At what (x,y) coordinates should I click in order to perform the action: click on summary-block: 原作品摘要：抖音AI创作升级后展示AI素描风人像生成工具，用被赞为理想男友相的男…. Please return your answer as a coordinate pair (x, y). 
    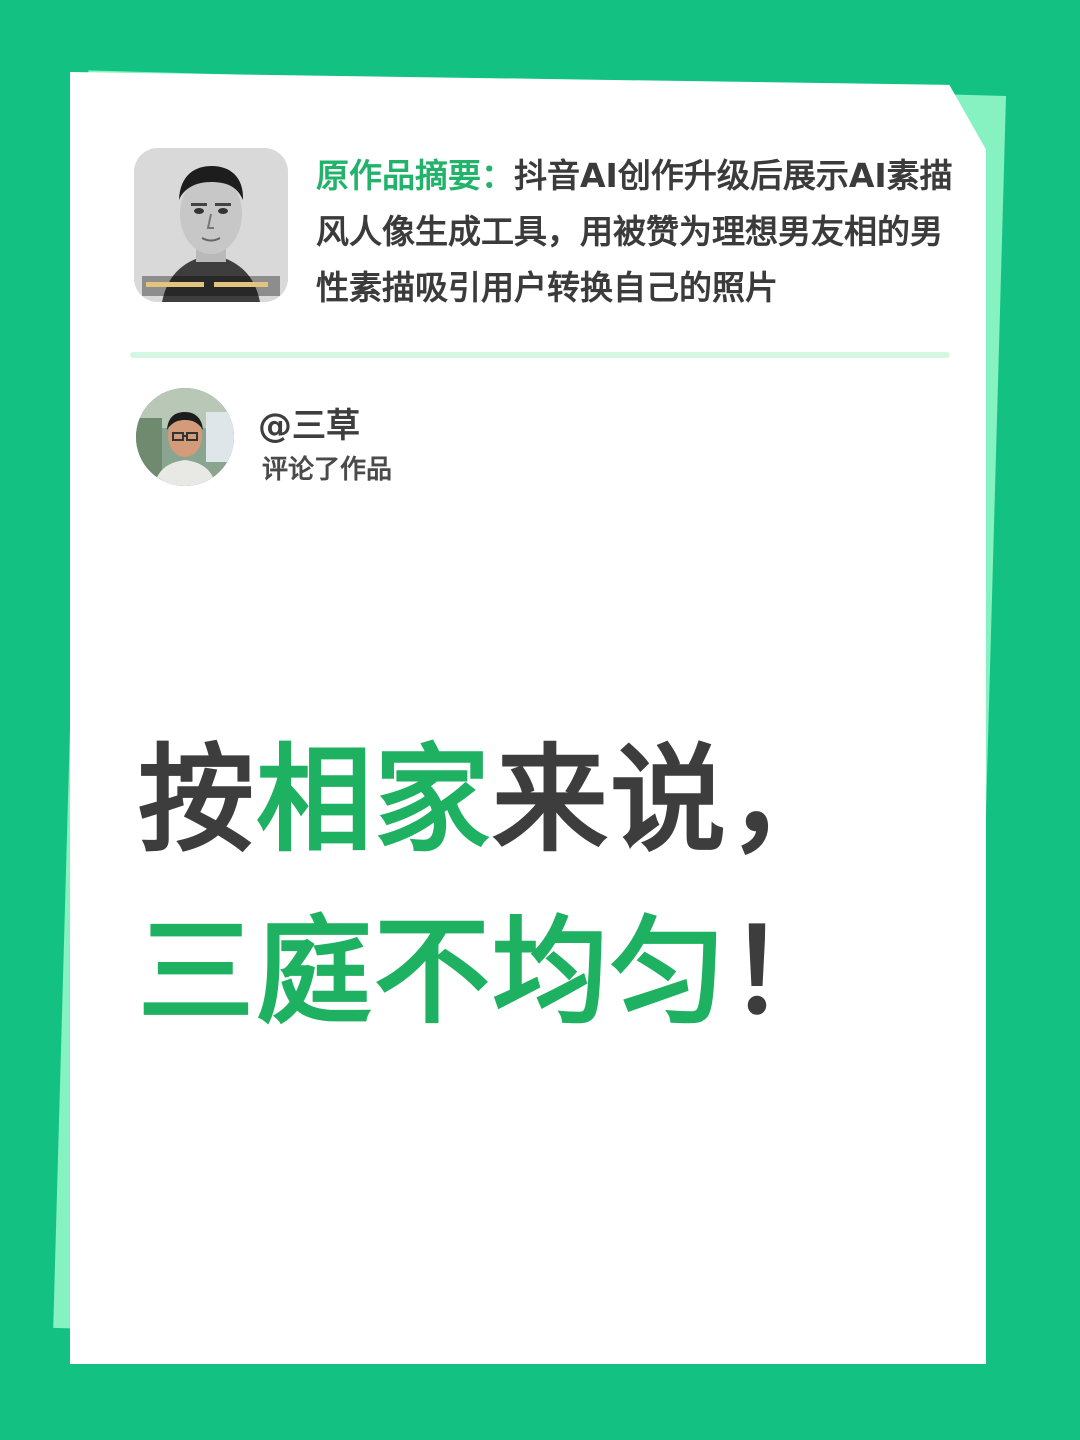
    Looking at the image, I should click on (636, 232).